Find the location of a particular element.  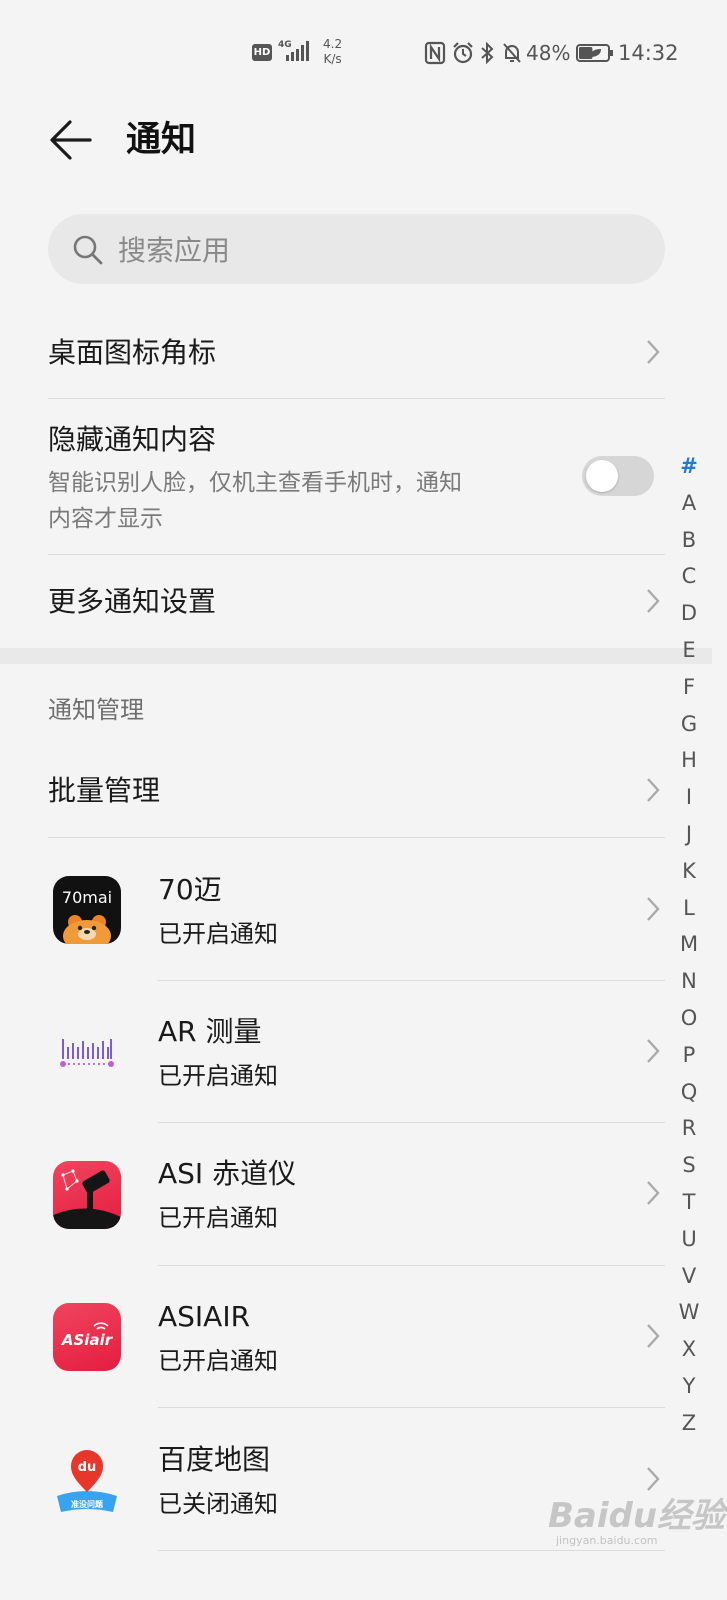

hide-content-label: 隐藏通知内容 is located at coordinates (132, 439).